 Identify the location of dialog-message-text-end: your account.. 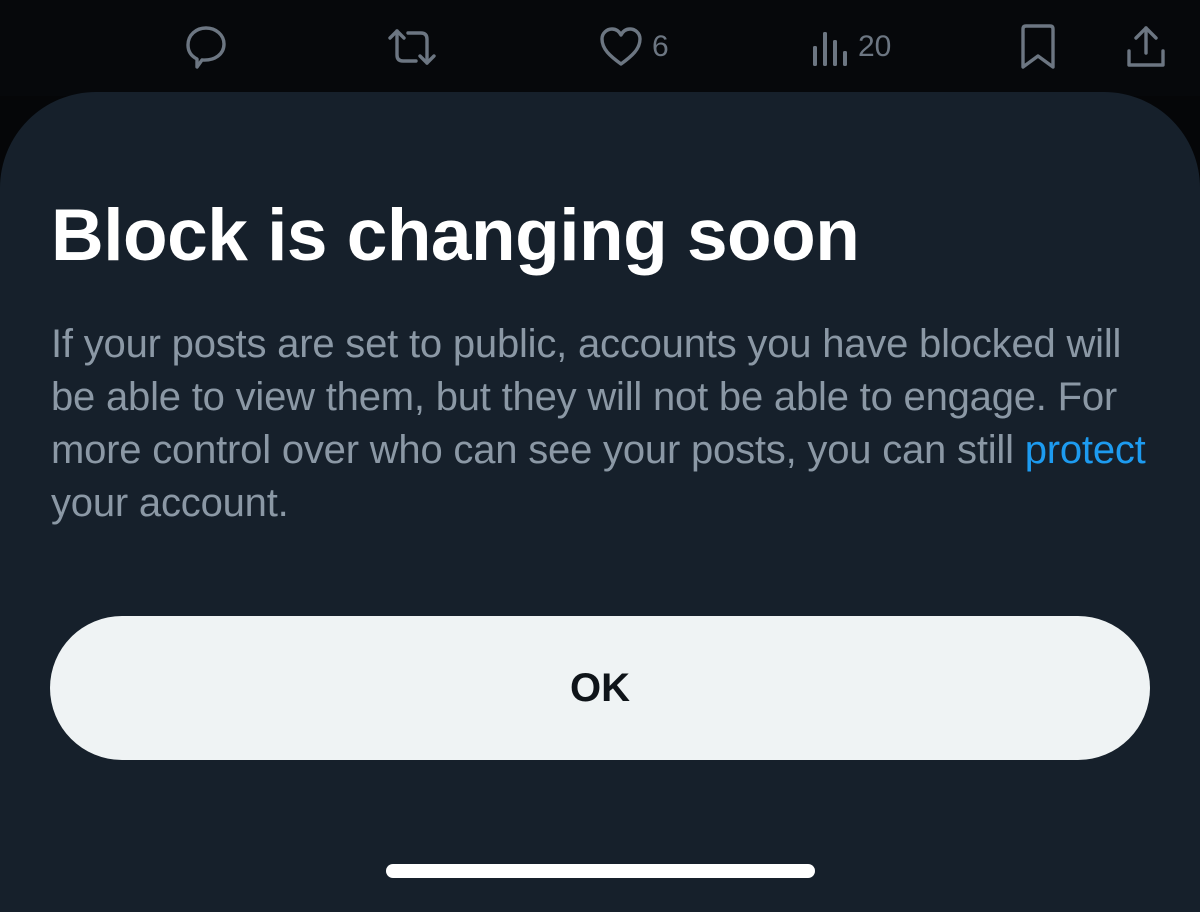
(170, 503).